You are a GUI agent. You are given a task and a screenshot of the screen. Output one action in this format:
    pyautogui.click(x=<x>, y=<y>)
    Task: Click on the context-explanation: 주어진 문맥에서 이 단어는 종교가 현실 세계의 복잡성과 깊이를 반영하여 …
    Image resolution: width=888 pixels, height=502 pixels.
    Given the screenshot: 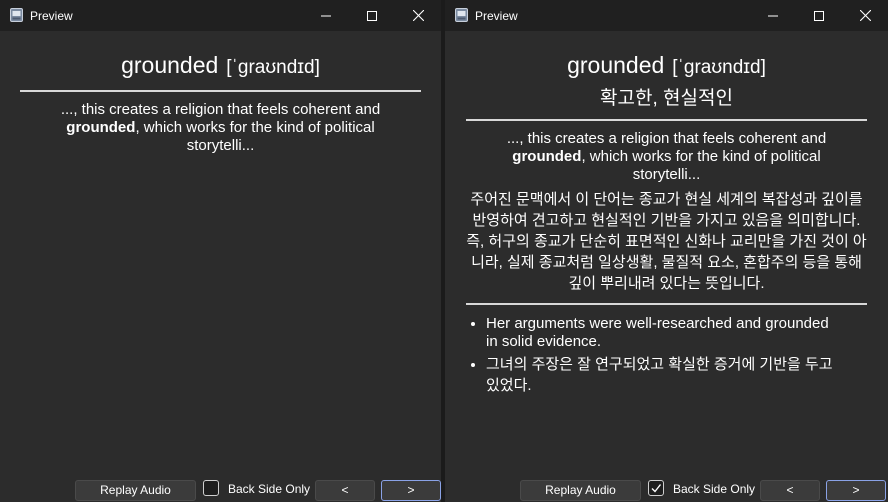 What is the action you would take?
    pyautogui.click(x=666, y=241)
    